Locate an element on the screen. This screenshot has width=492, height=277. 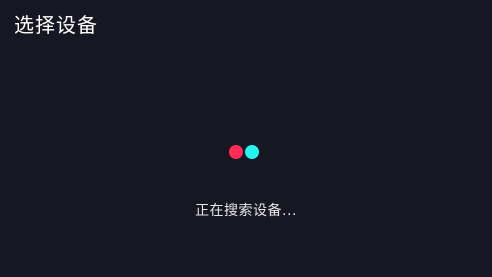
loading-dot-red is located at coordinates (236, 152).